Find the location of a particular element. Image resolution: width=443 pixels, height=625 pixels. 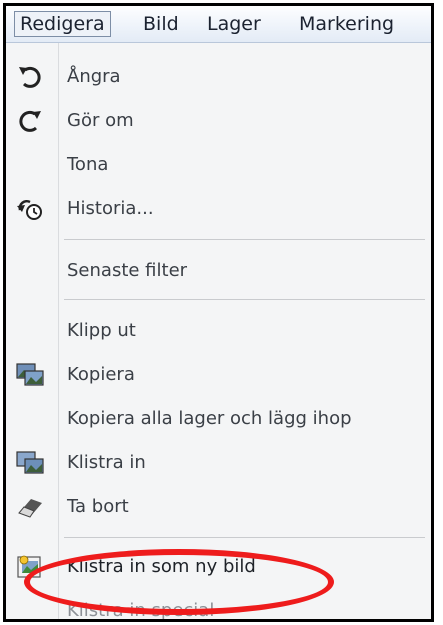

menu-lager: Lager is located at coordinates (234, 24).